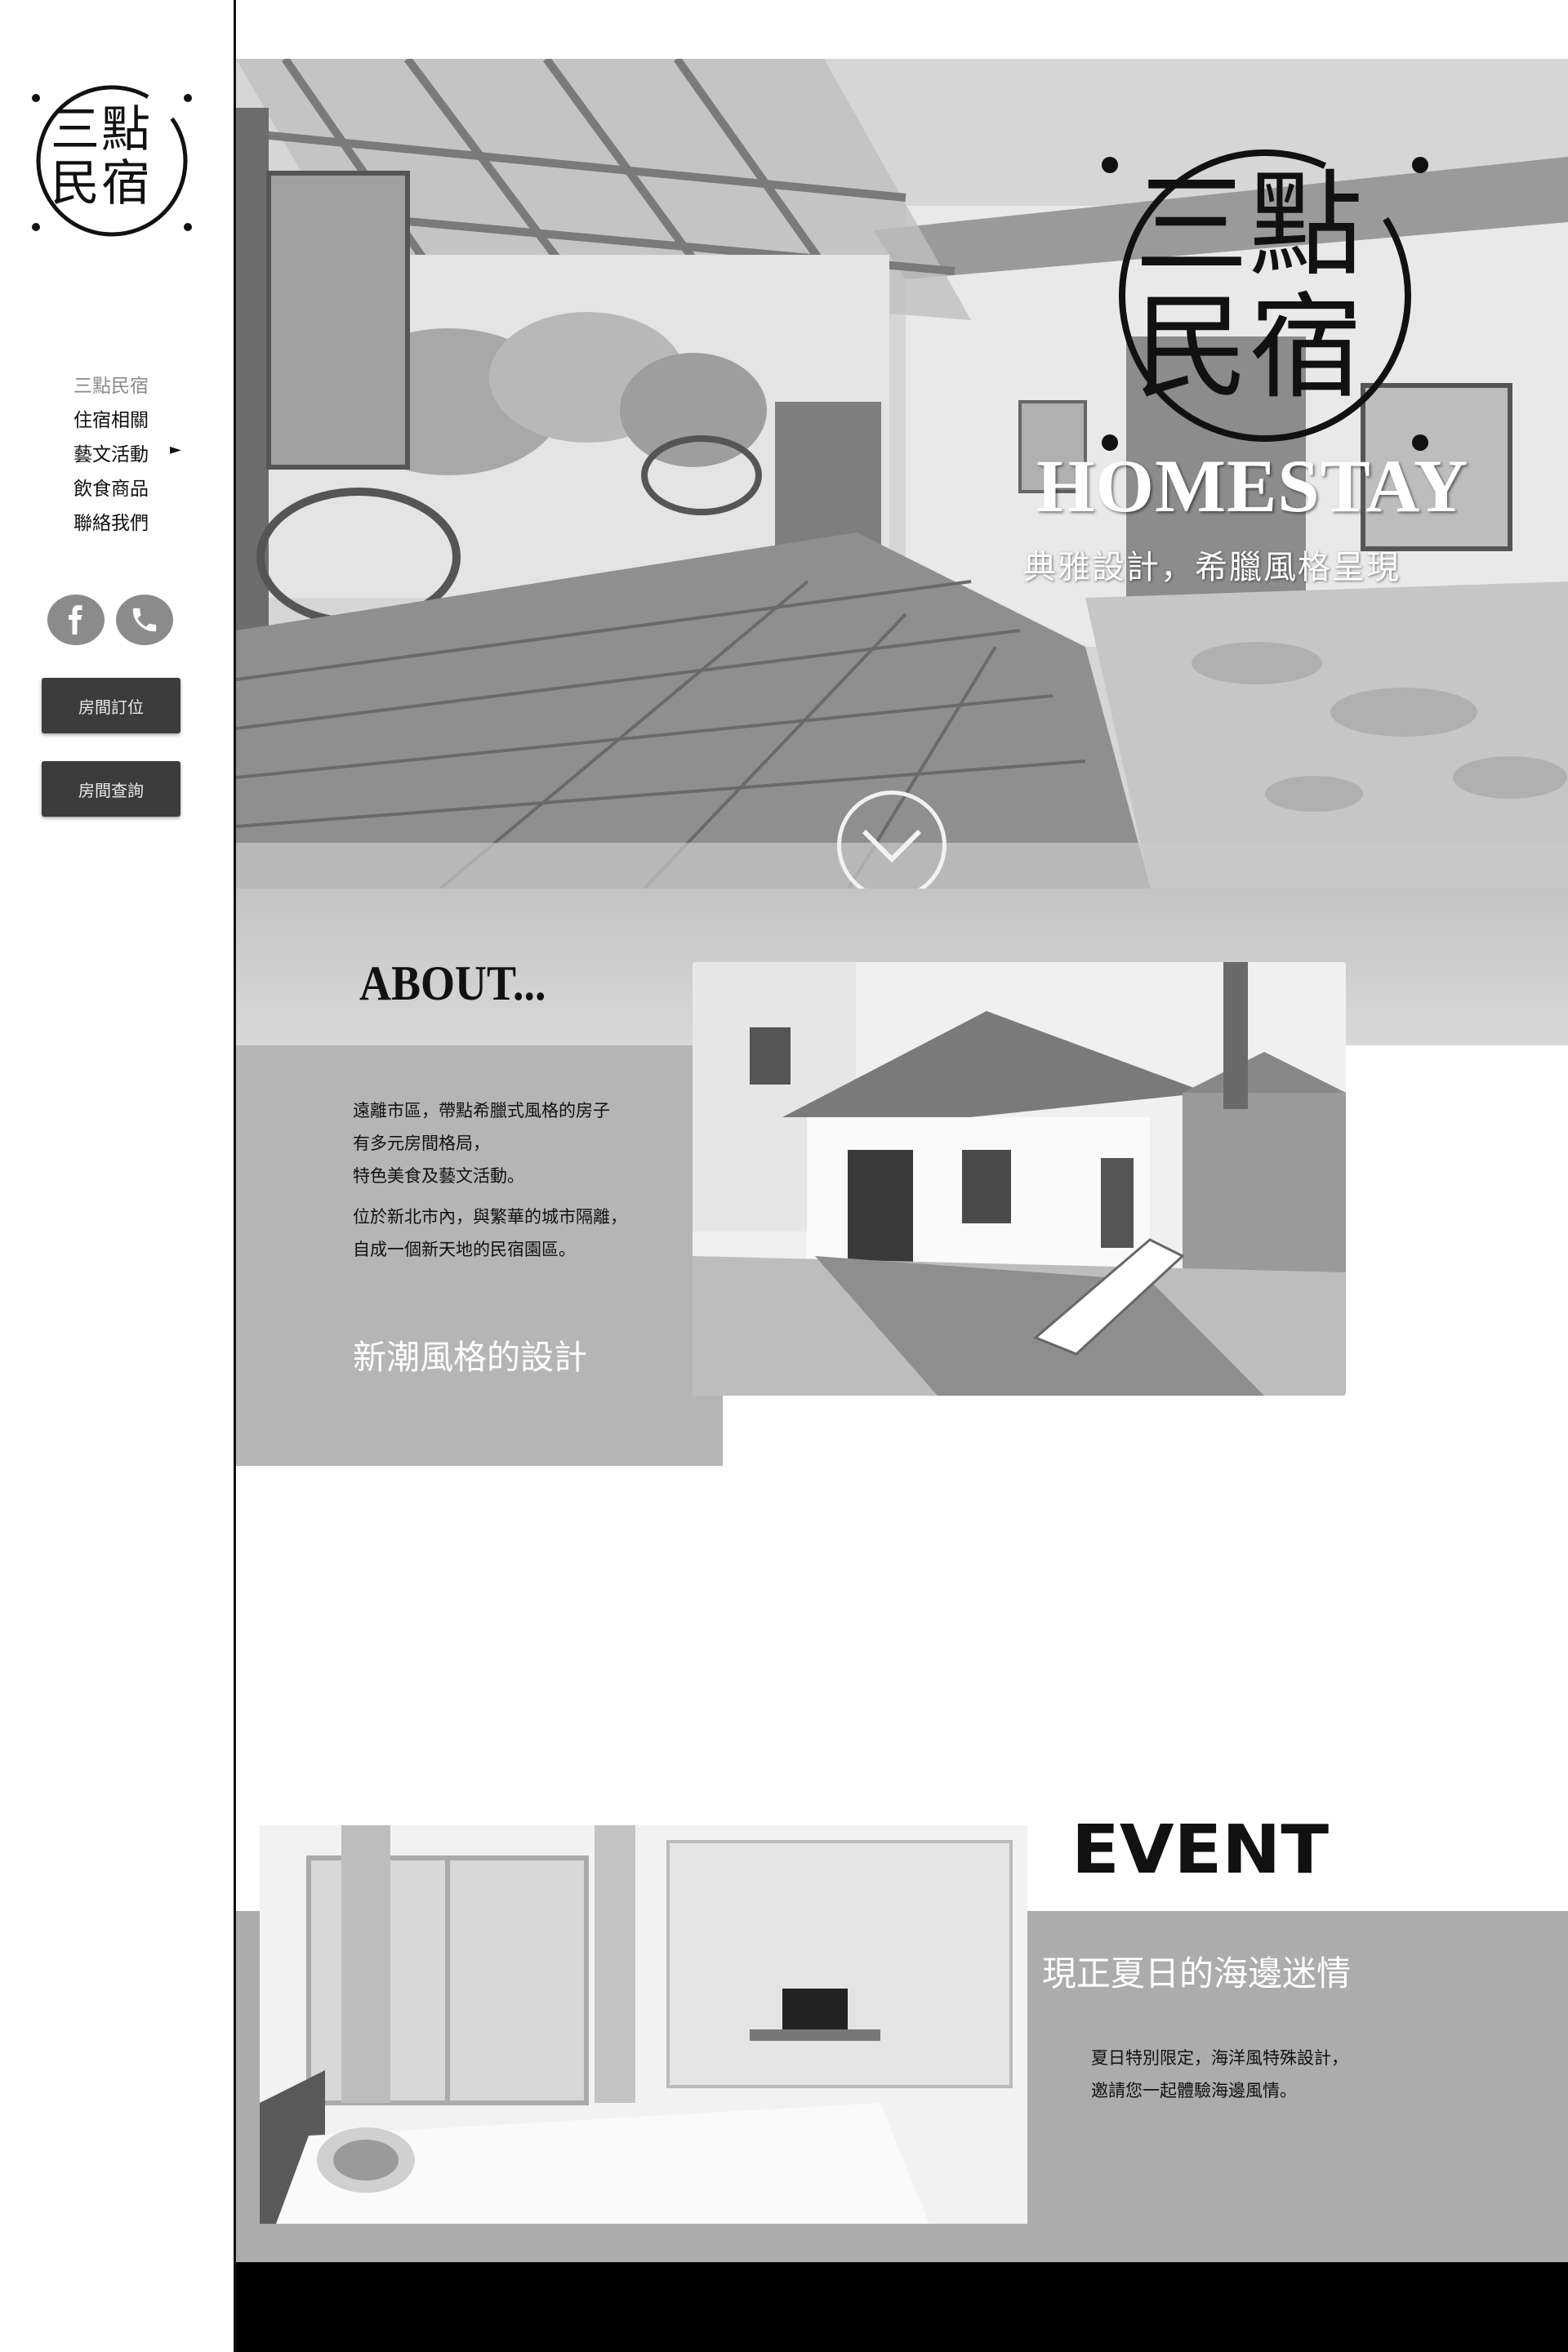  I want to click on about-text-line: 有多元房間格局，, so click(421, 1143).